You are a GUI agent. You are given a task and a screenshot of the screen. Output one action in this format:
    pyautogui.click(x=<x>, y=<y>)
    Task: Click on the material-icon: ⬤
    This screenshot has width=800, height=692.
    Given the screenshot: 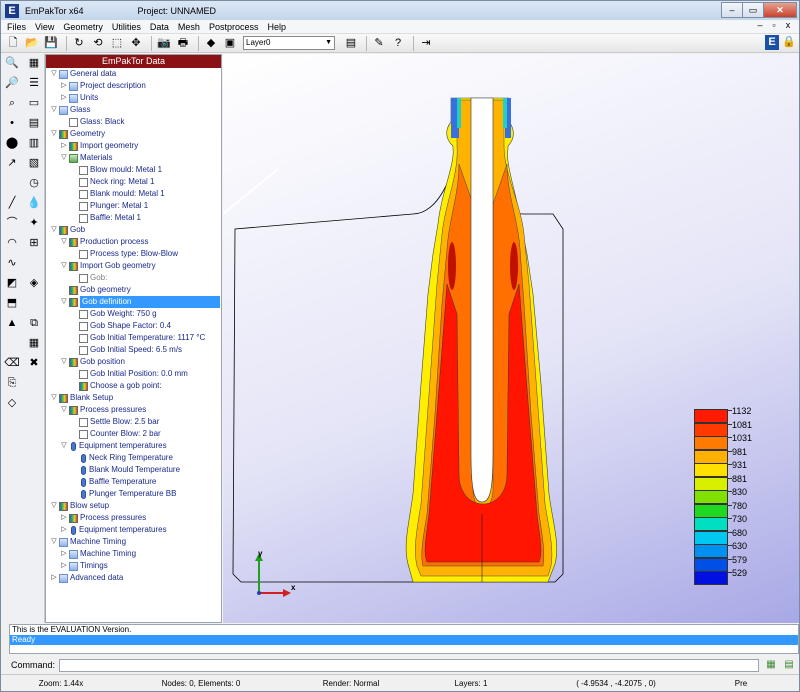 What is the action you would take?
    pyautogui.click(x=12, y=143)
    